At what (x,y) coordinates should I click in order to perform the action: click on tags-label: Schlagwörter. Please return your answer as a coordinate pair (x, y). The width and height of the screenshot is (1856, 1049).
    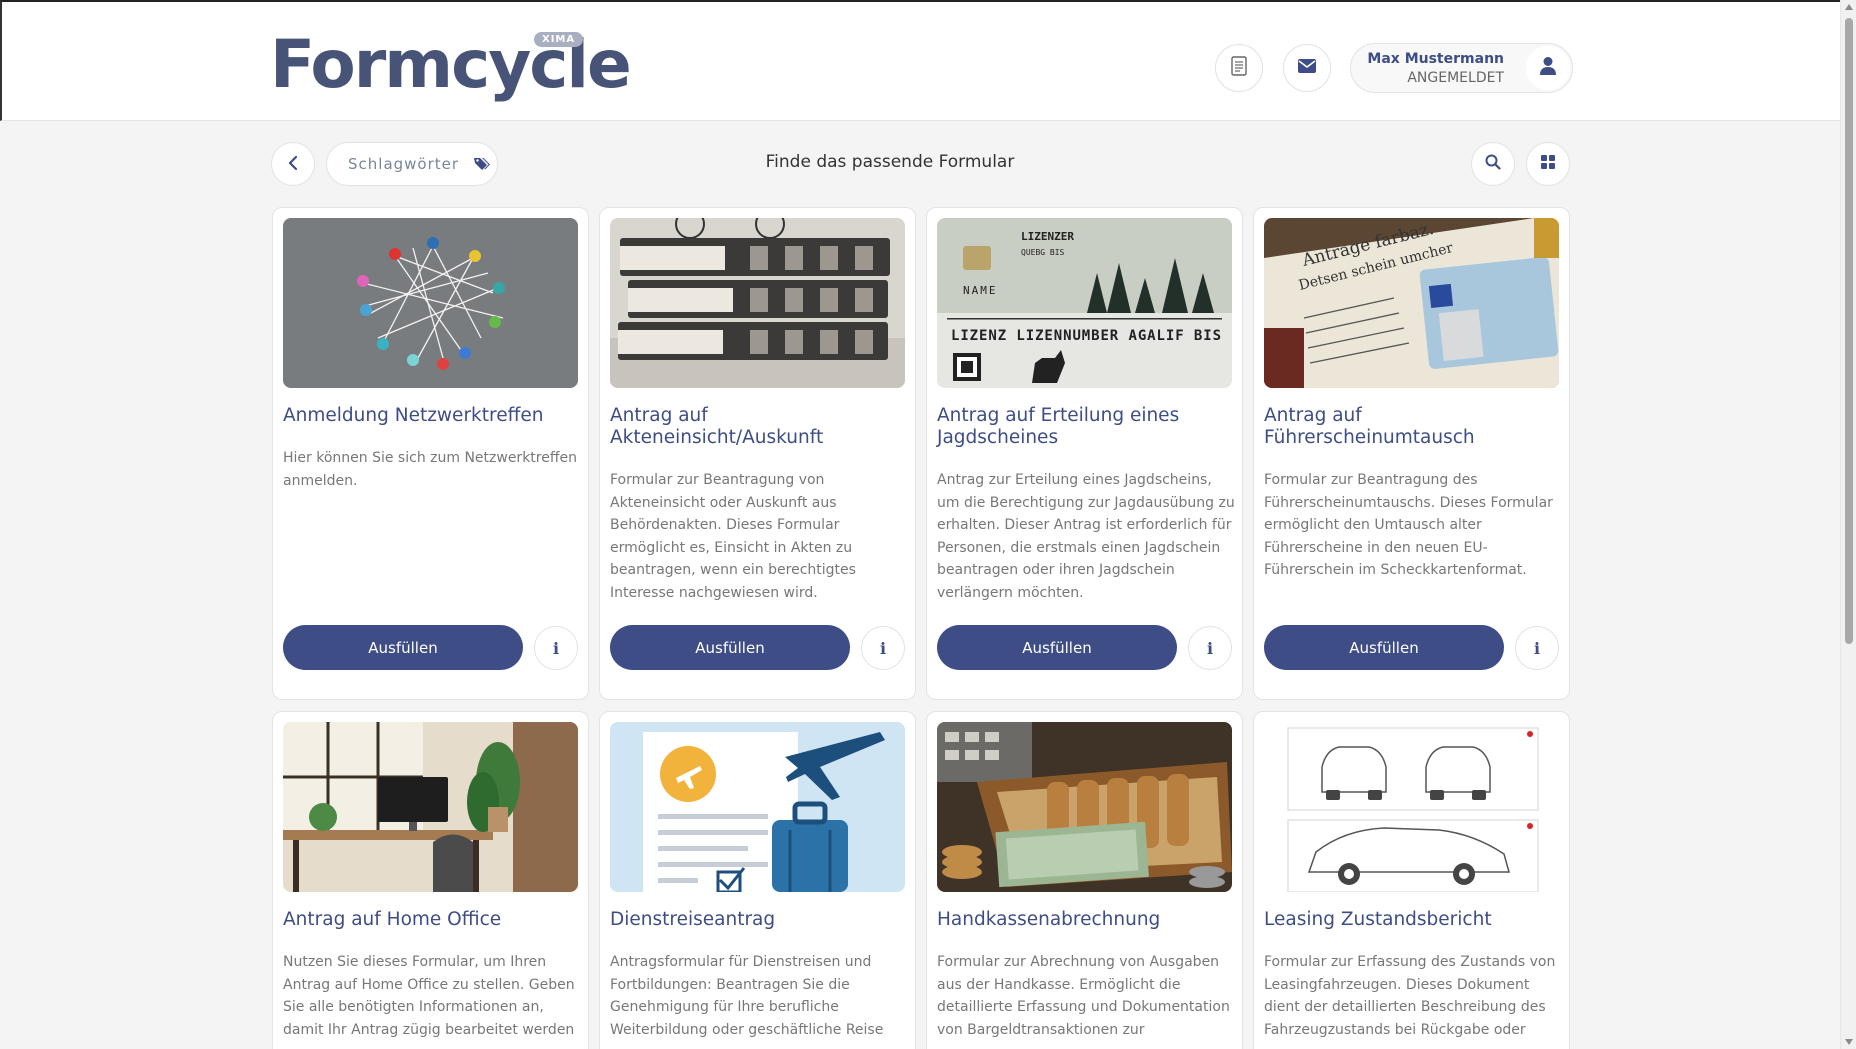
    Looking at the image, I should click on (404, 164).